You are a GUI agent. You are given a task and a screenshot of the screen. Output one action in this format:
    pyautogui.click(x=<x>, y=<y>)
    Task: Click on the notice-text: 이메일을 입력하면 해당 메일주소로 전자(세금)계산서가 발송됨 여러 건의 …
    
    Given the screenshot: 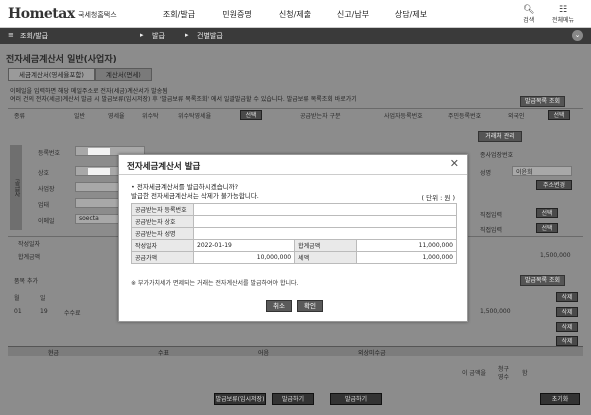 What is the action you would take?
    pyautogui.click(x=183, y=96)
    